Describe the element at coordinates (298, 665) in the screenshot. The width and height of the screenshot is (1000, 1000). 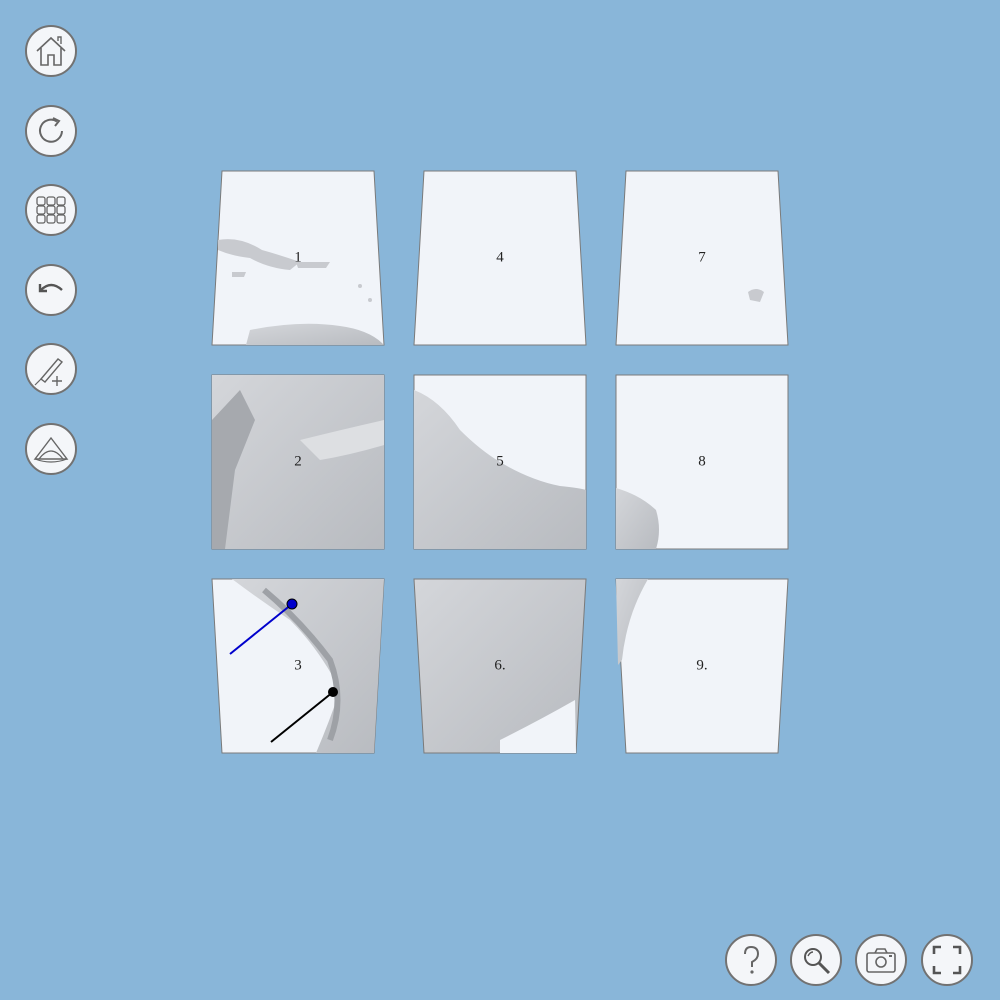
I see `tile-label-3: 3` at that location.